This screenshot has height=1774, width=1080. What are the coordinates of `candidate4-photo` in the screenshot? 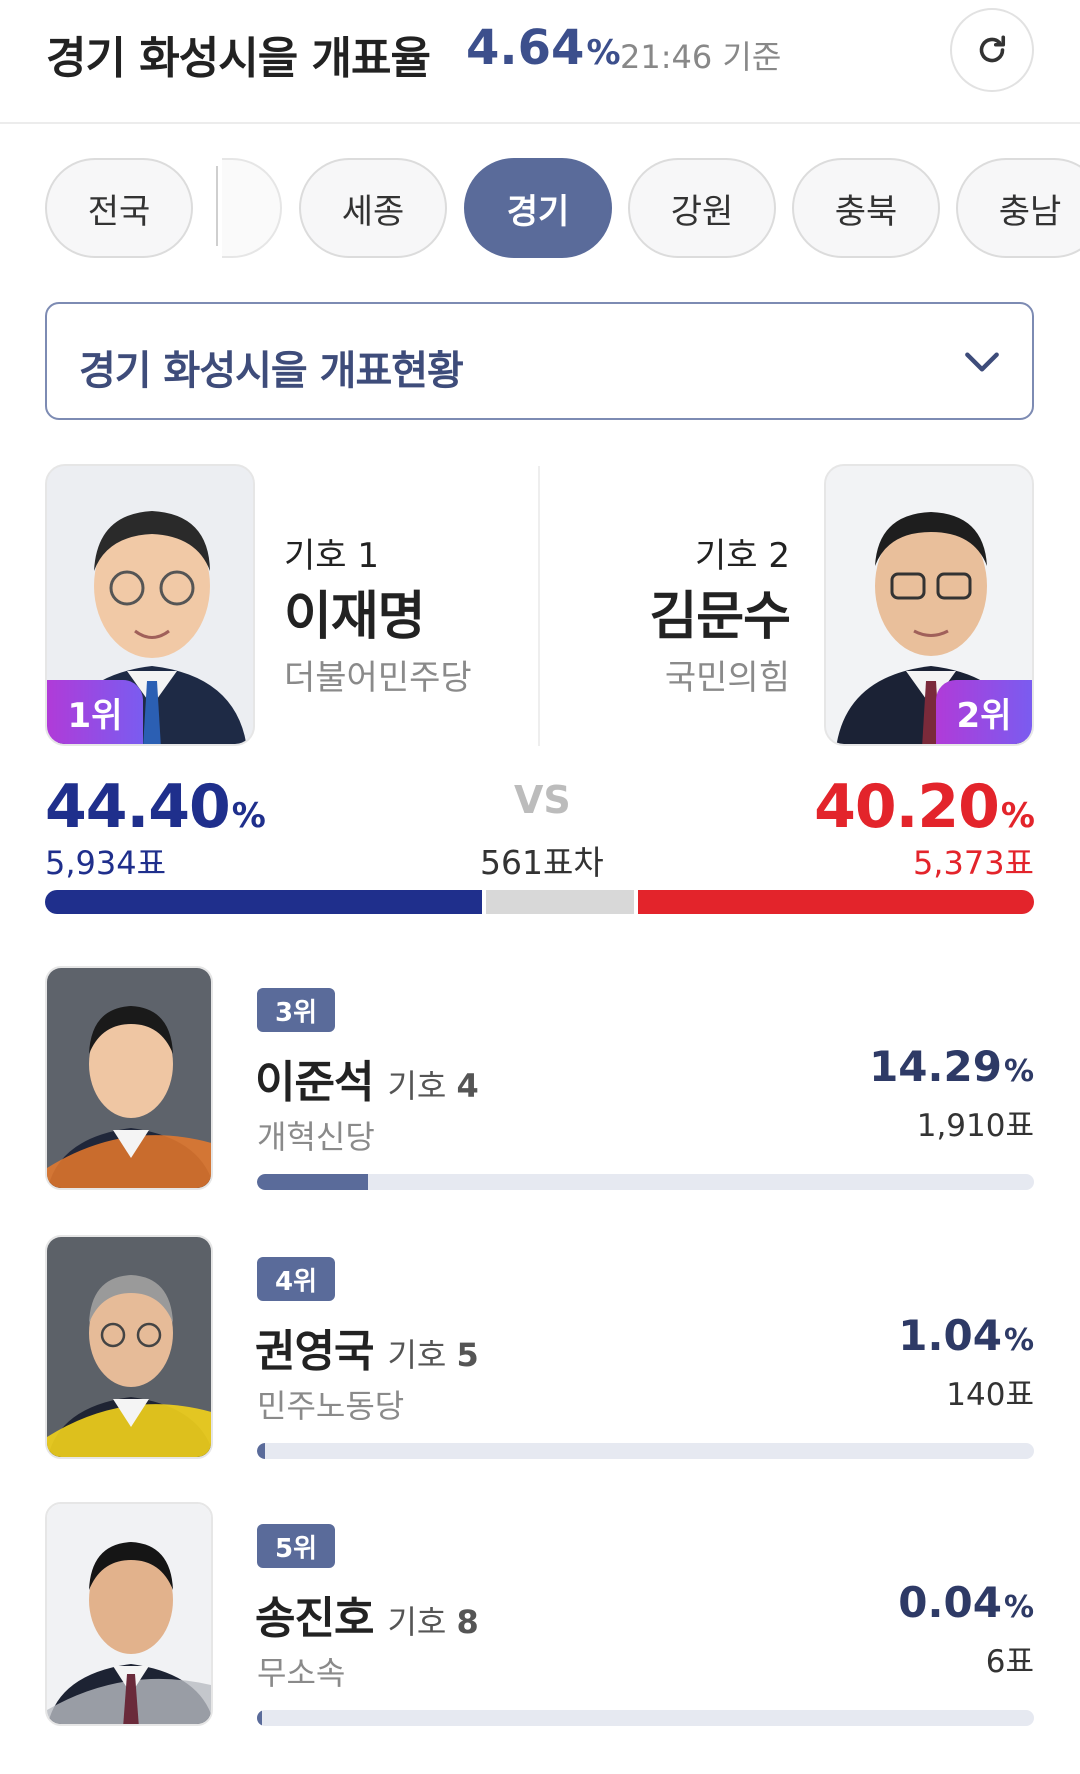 It's located at (129, 1347).